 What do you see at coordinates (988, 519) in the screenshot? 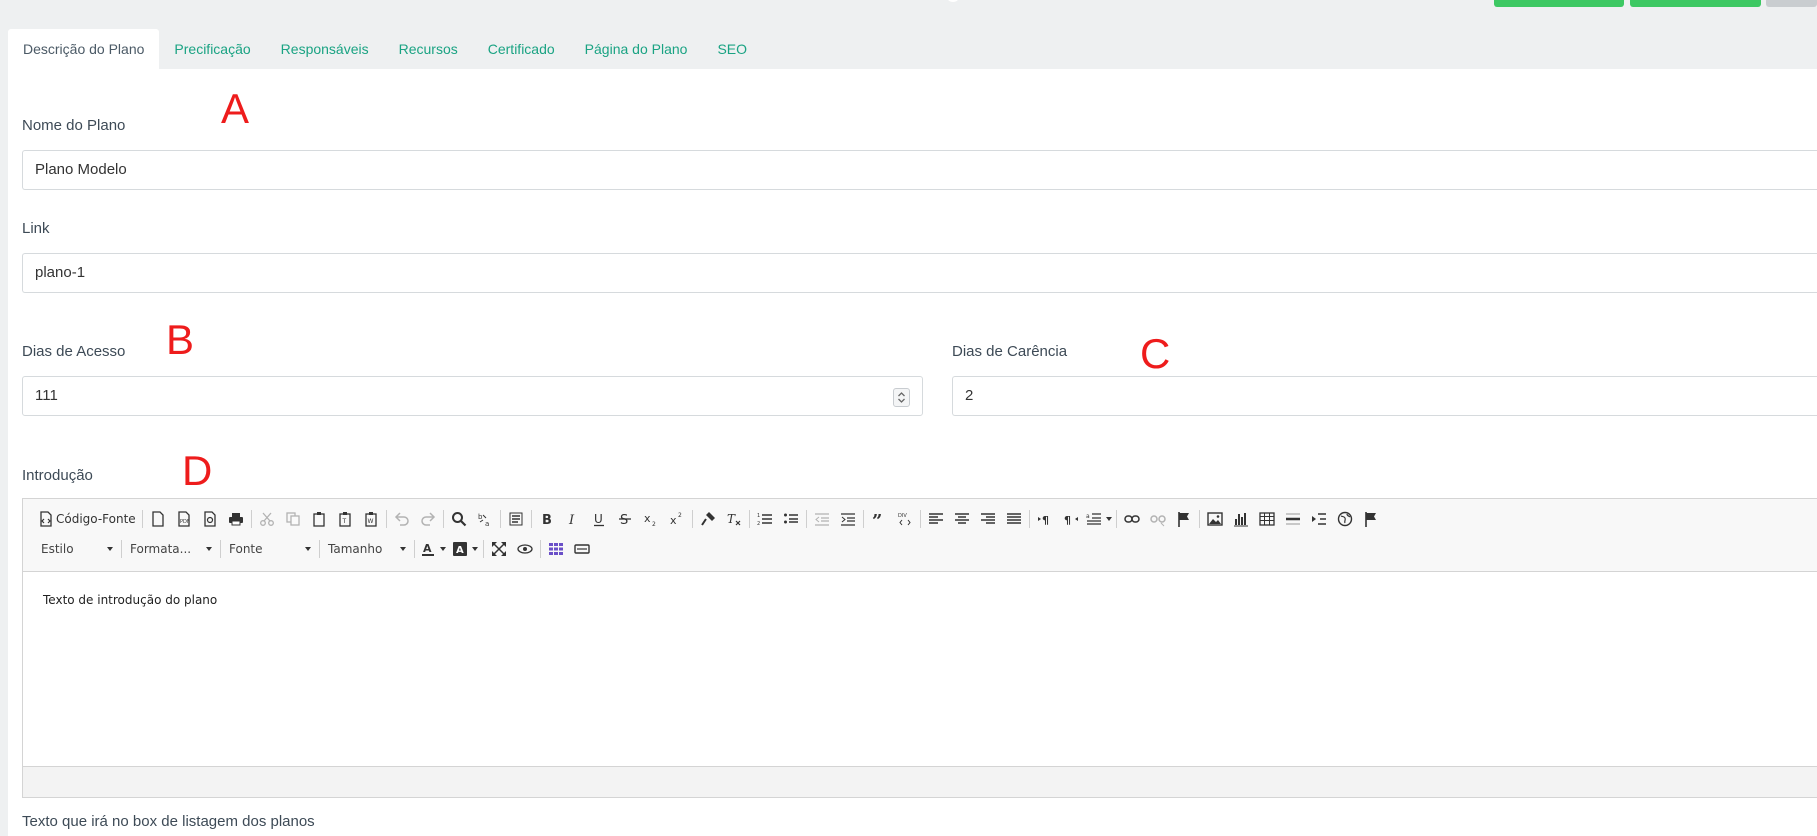
I see `align-right-icon` at bounding box center [988, 519].